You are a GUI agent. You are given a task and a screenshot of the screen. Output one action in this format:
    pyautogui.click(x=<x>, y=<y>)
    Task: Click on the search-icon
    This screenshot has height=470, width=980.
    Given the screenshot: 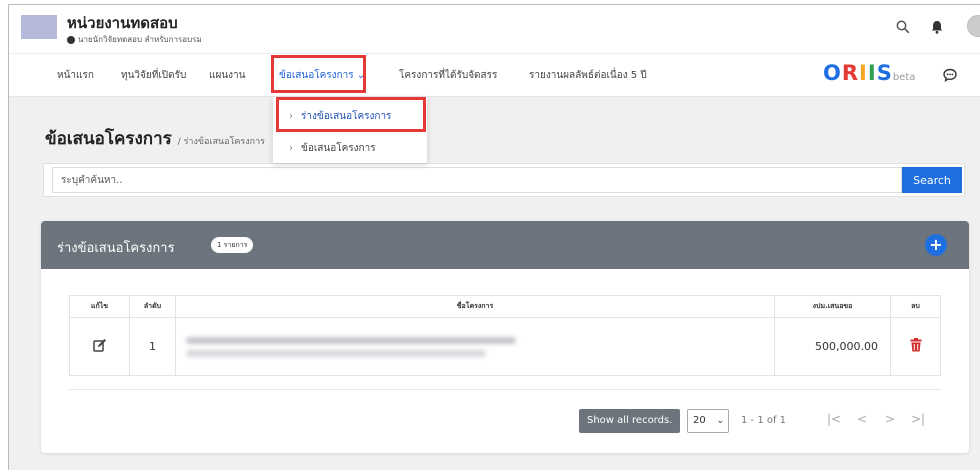 What is the action you would take?
    pyautogui.click(x=903, y=27)
    